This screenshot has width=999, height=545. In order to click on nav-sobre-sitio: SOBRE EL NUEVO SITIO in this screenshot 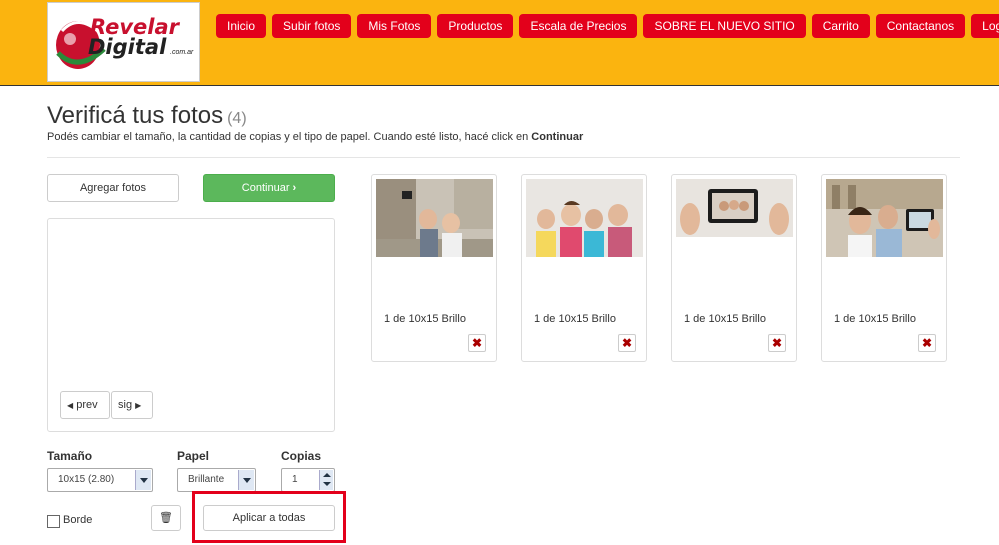, I will do `click(724, 26)`.